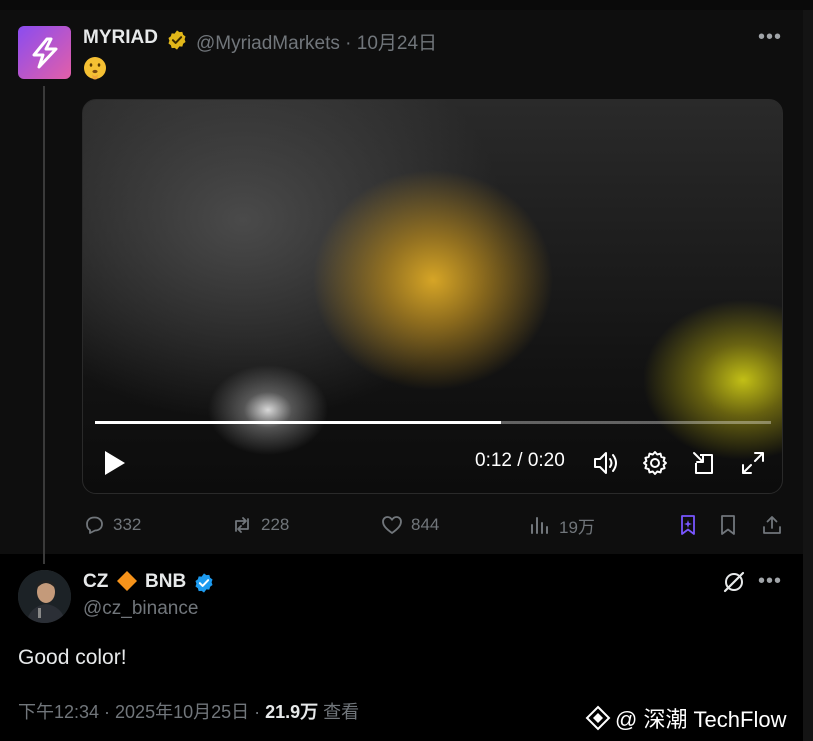  Describe the element at coordinates (539, 525) in the screenshot. I see `analytics-icon` at that location.